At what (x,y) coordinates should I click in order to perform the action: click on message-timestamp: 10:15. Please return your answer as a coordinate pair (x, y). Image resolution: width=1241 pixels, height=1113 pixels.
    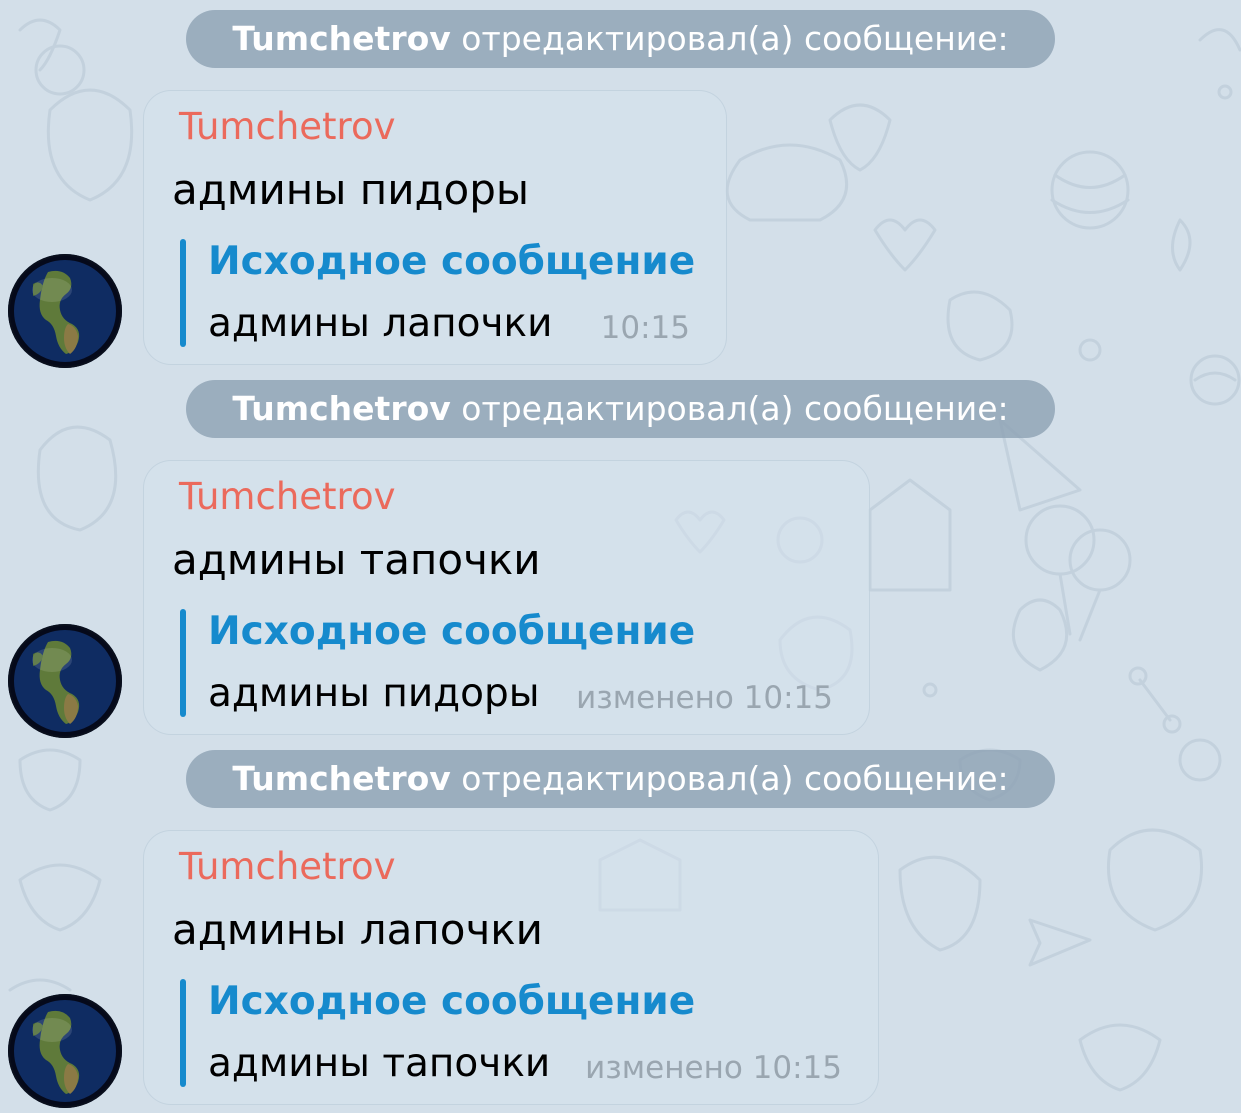
    Looking at the image, I should click on (645, 328).